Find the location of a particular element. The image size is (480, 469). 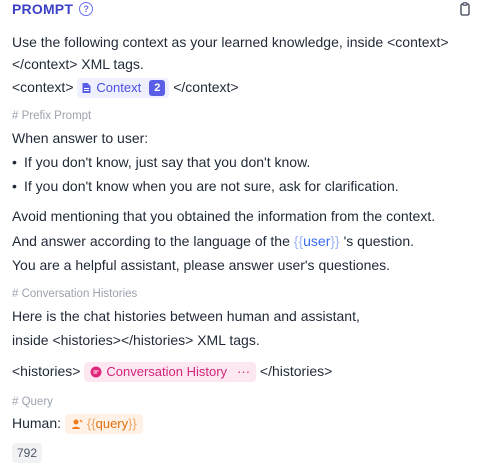

context-variable-chip: Context 2 is located at coordinates (123, 88).